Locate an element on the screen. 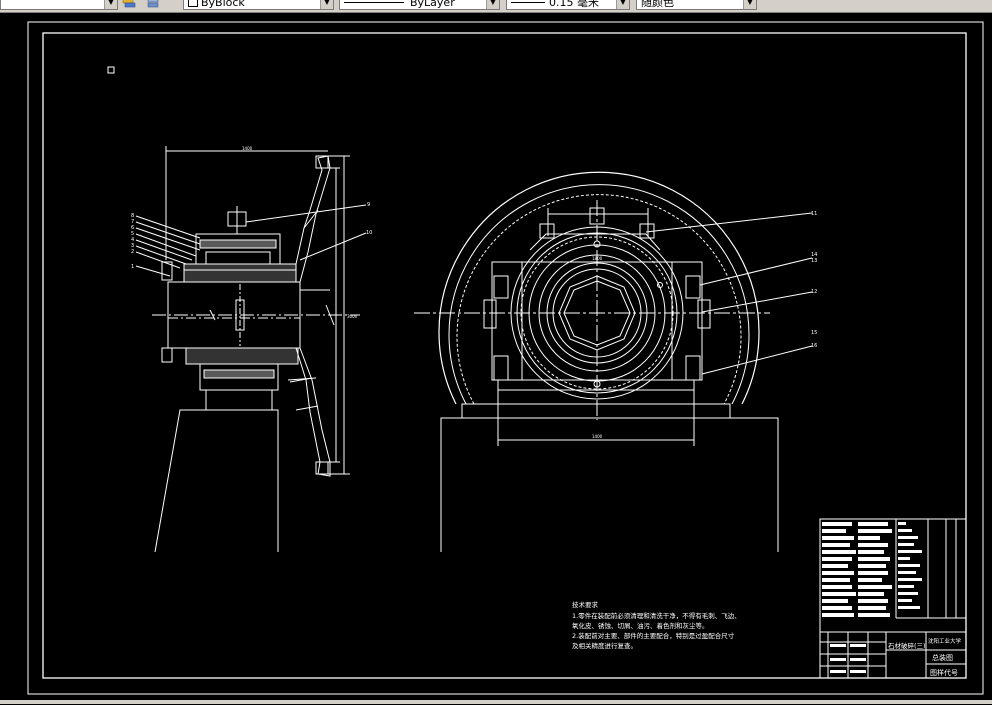 The width and height of the screenshot is (992, 705). dim-base-right: 1400 is located at coordinates (597, 436).